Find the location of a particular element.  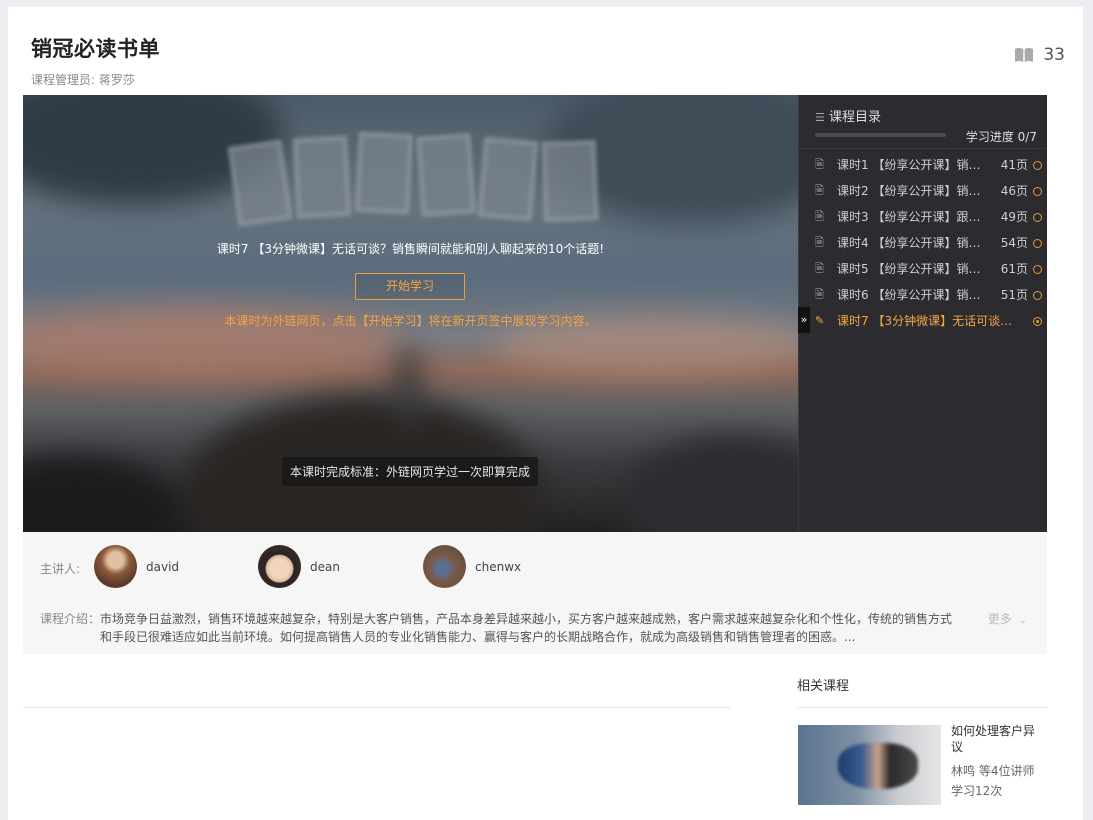

content-tab-divider is located at coordinates (376, 707).